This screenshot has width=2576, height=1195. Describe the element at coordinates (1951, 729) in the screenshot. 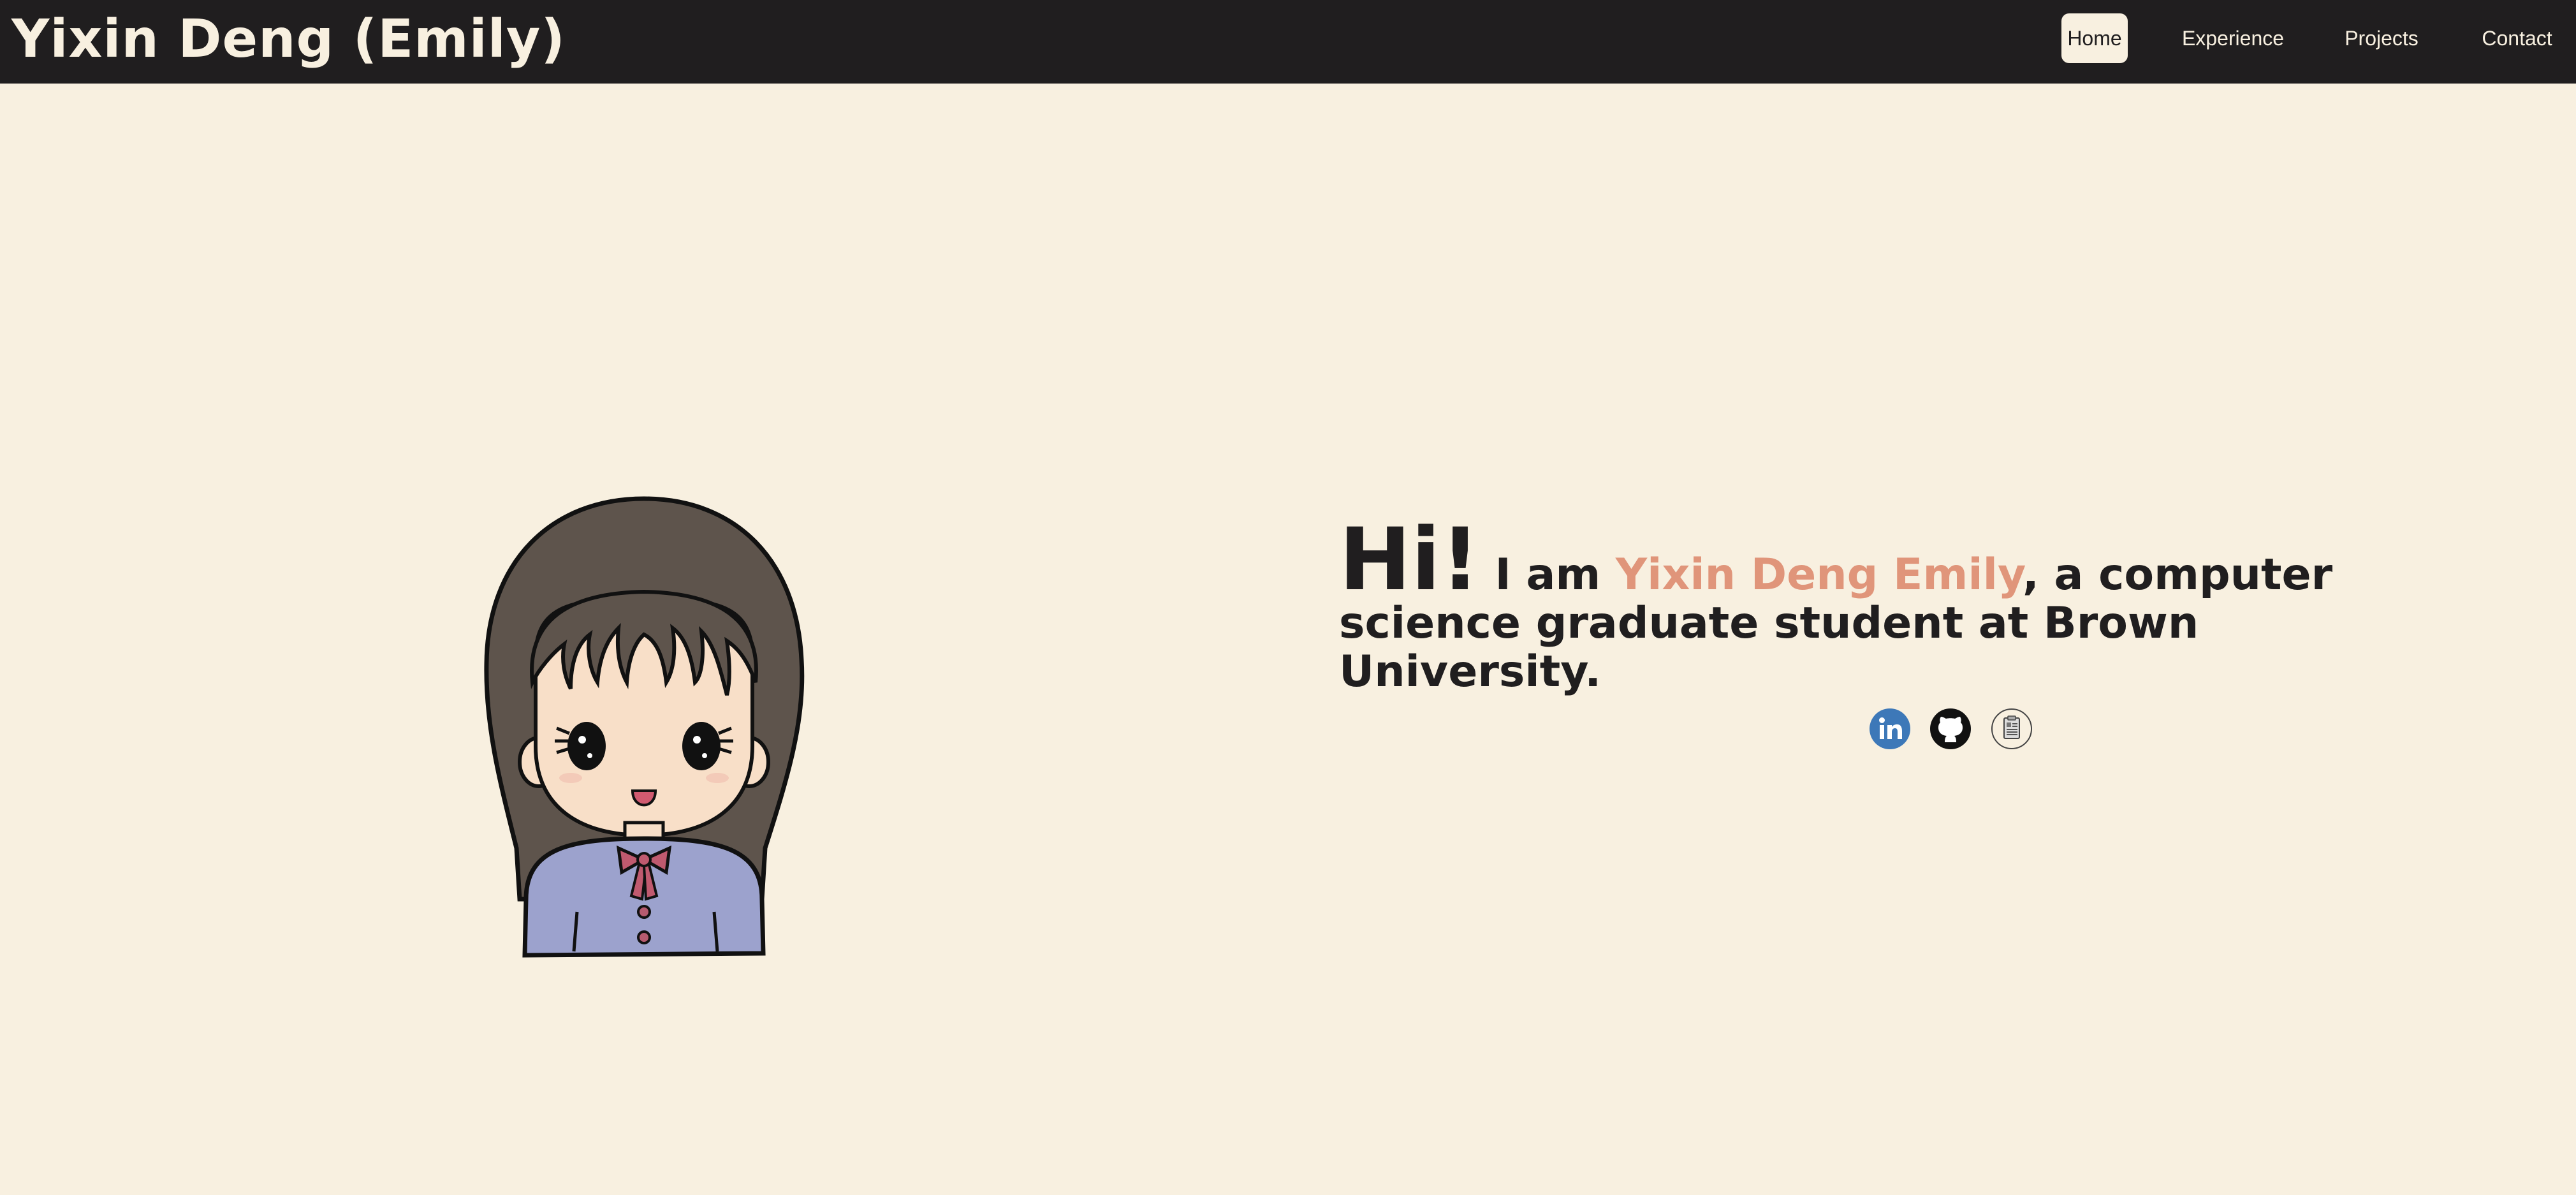

I see `github-icon` at that location.